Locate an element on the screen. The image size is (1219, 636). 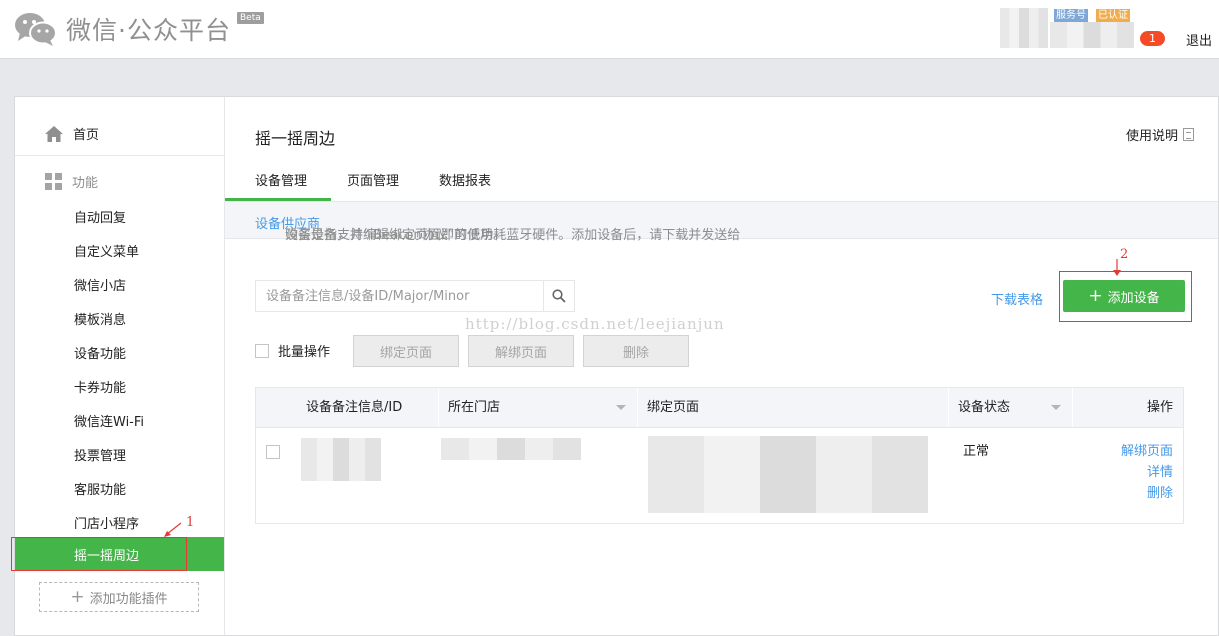
batch-label: 批量操作 is located at coordinates (304, 352).